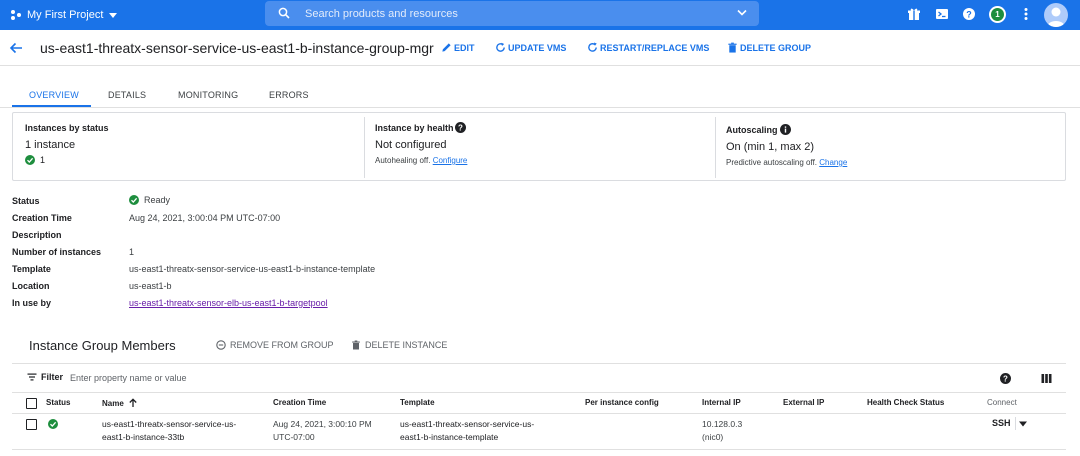 The width and height of the screenshot is (1080, 456). What do you see at coordinates (1046, 378) in the screenshot?
I see `column-display-icon` at bounding box center [1046, 378].